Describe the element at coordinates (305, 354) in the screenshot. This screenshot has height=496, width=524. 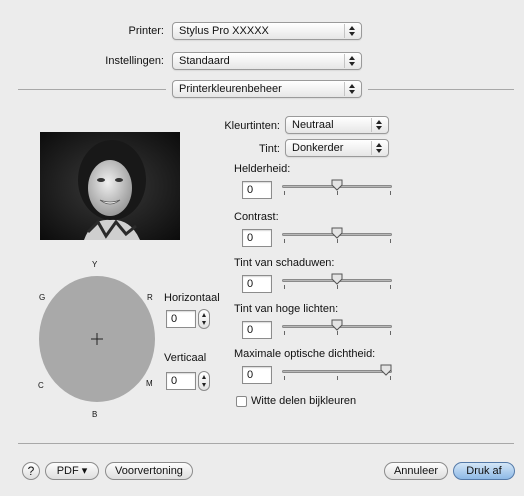
I see `slider-label: Maximale optische dichtheid:` at that location.